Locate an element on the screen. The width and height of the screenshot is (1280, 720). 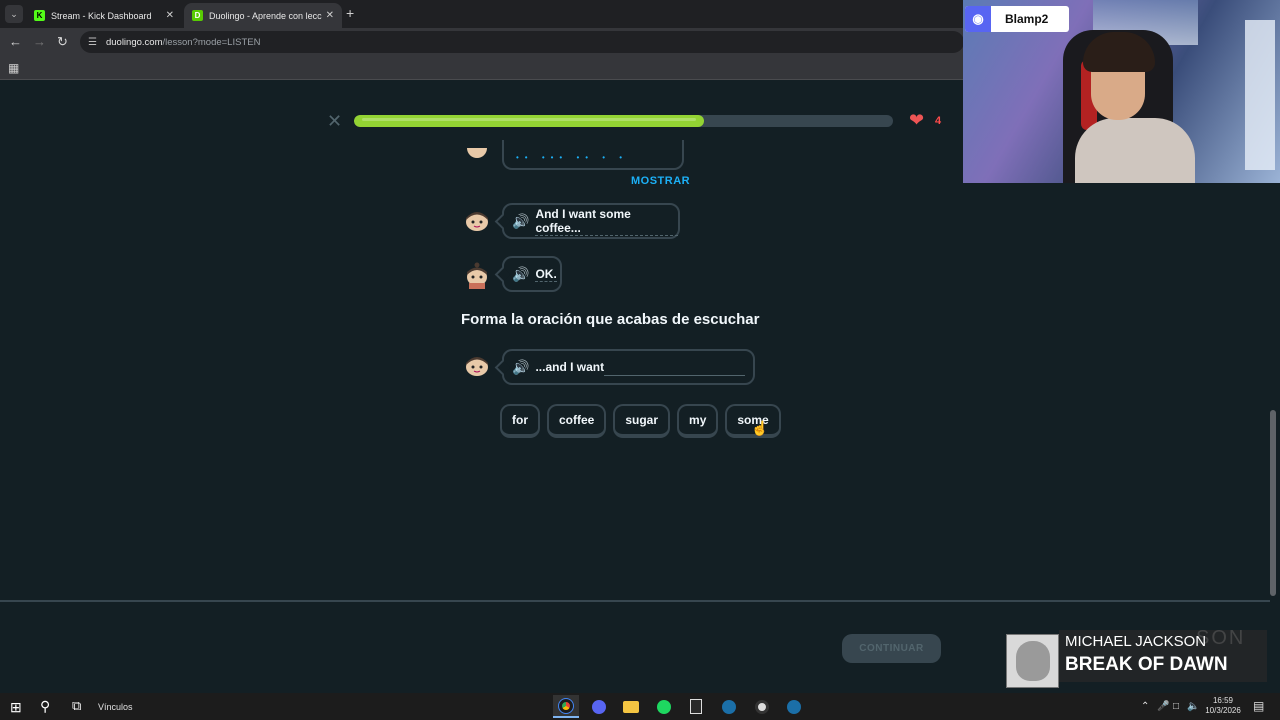
lesson-progress-fill is located at coordinates (529, 121).